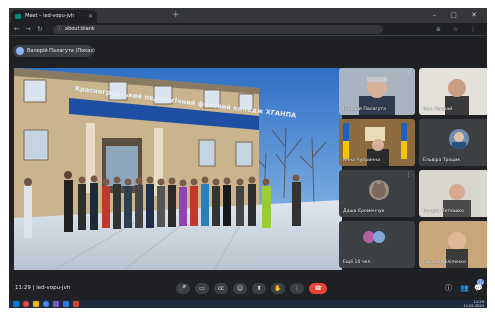 The height and width of the screenshot is (315, 495). I want to click on info-icon: ⓘ, so click(59, 29).